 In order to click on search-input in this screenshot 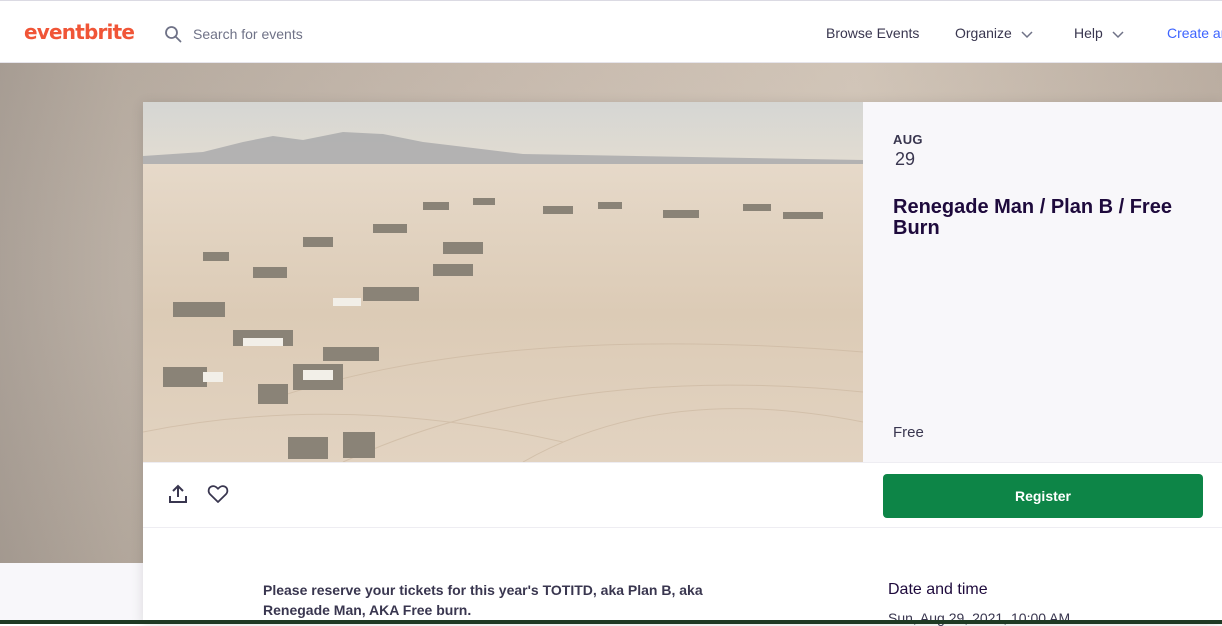, I will do `click(313, 34)`.